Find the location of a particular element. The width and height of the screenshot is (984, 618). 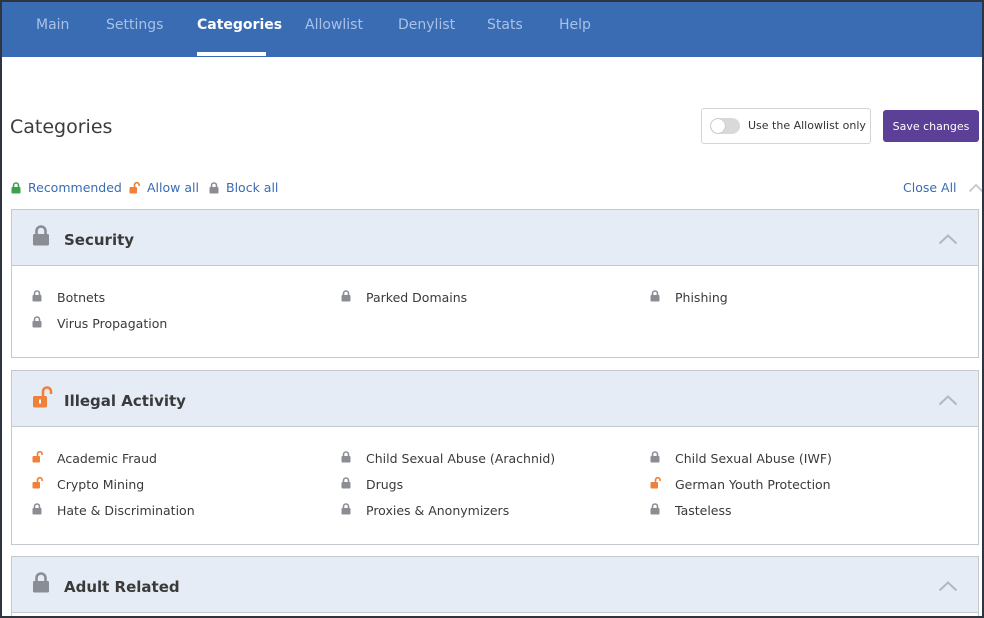

category-hate-discrimination: Hate & Discrimination is located at coordinates (113, 510).